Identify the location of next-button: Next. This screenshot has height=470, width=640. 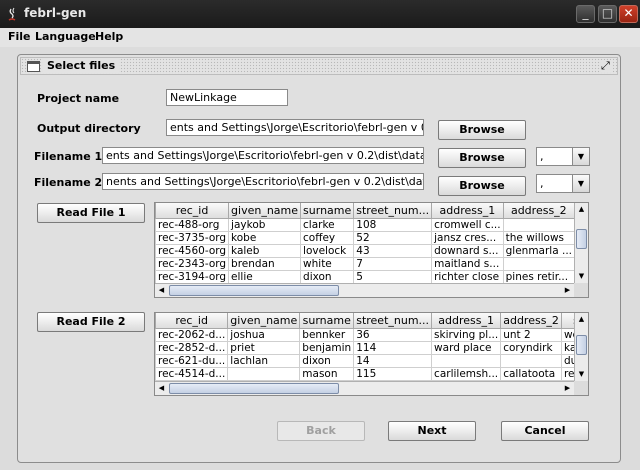
(432, 431).